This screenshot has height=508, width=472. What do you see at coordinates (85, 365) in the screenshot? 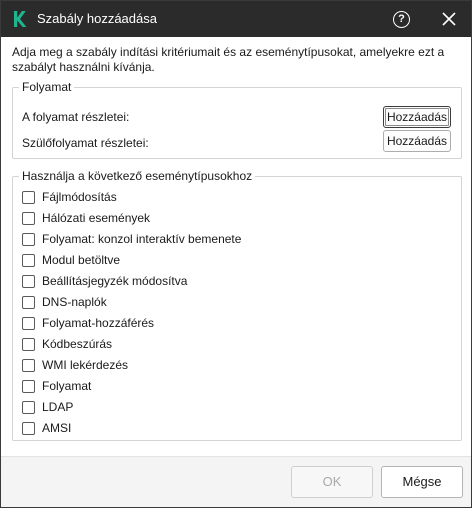
I see `checkbox-label: WMI lekérdezés` at bounding box center [85, 365].